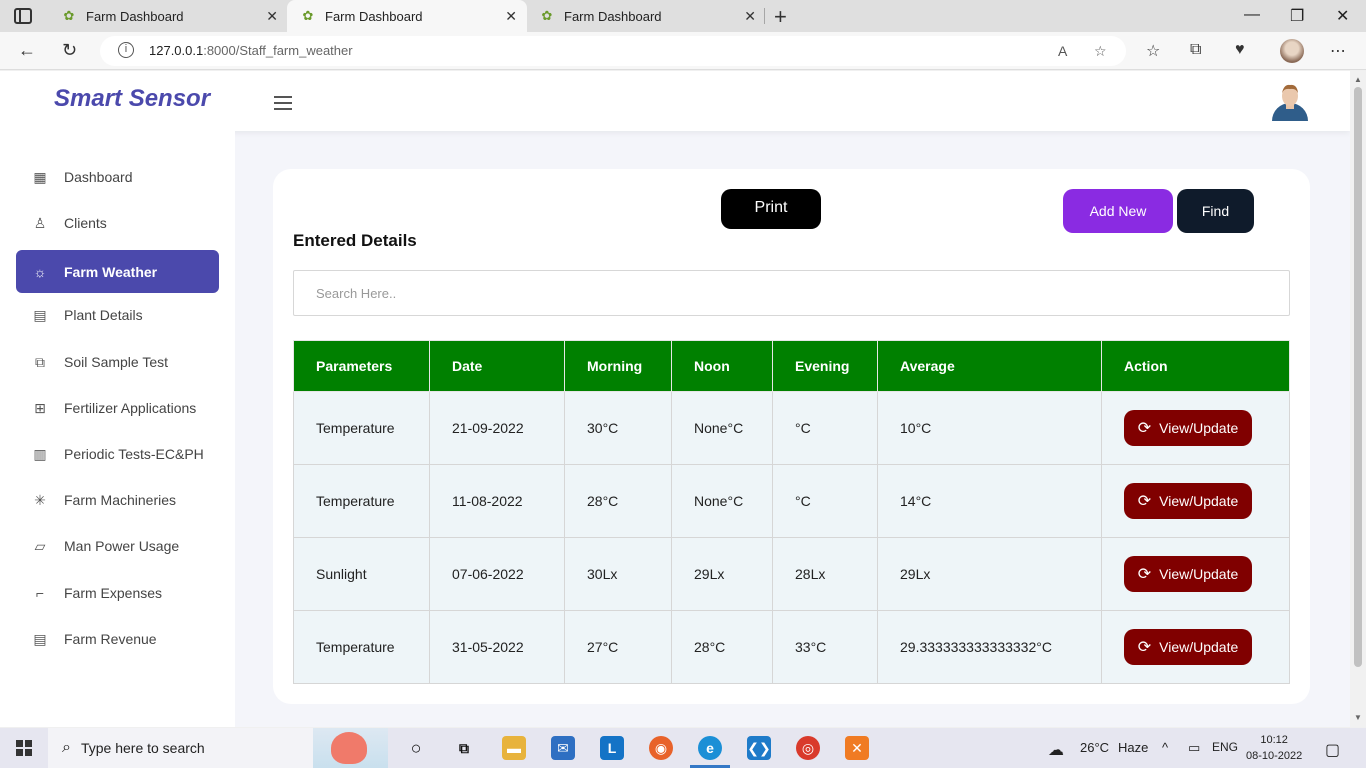  Describe the element at coordinates (1133, 747) in the screenshot. I see `weather-desc: Haze` at that location.